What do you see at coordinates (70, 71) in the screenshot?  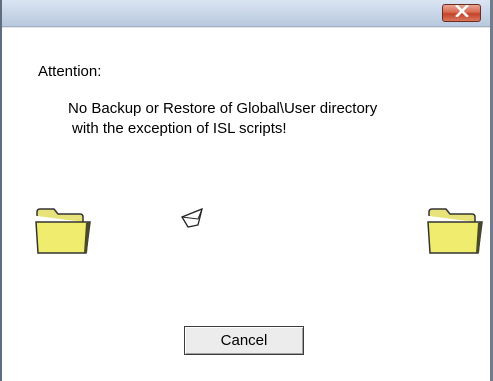 I see `attention-label: Attention:` at bounding box center [70, 71].